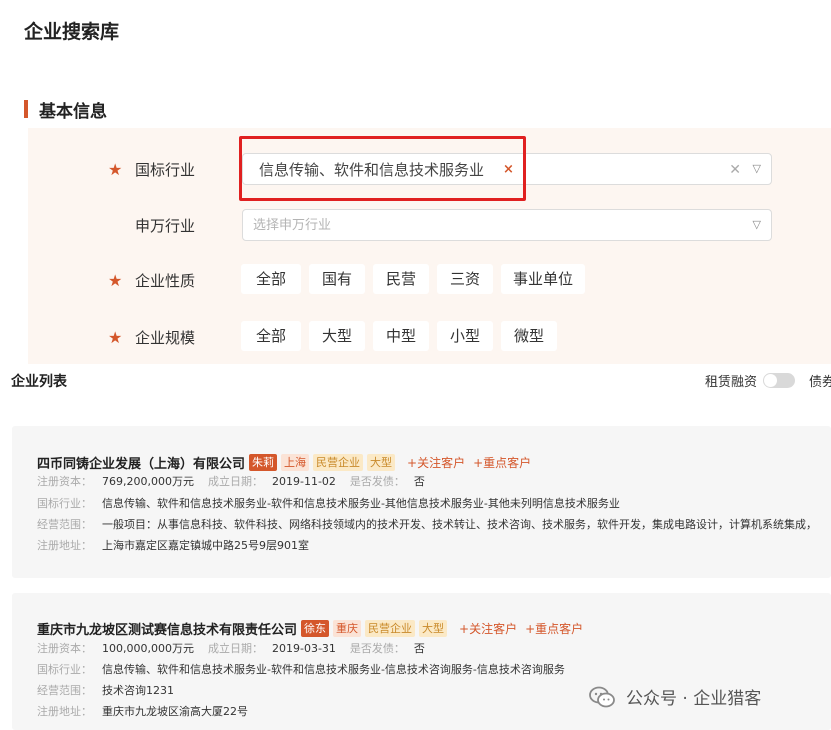 This screenshot has width=831, height=730. Describe the element at coordinates (205, 545) in the screenshot. I see `address-value: 上海市嘉定区嘉定镇城中路25号9层901室` at that location.